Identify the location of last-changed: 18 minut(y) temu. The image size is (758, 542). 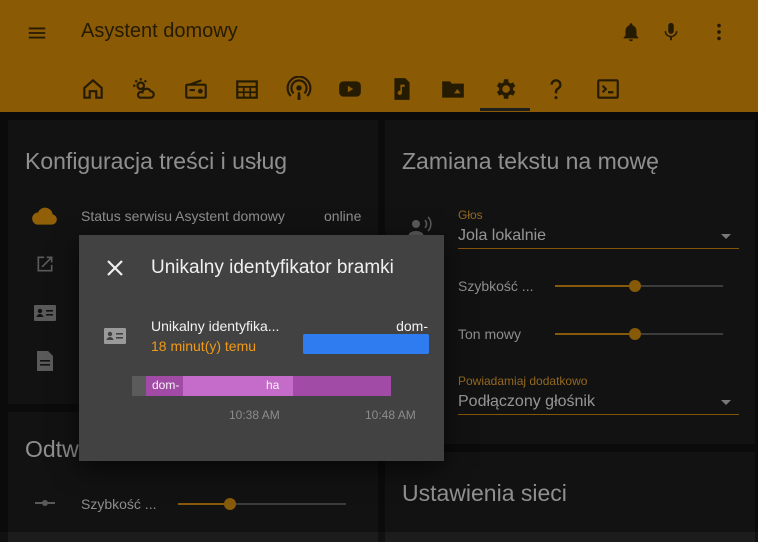
(204, 346).